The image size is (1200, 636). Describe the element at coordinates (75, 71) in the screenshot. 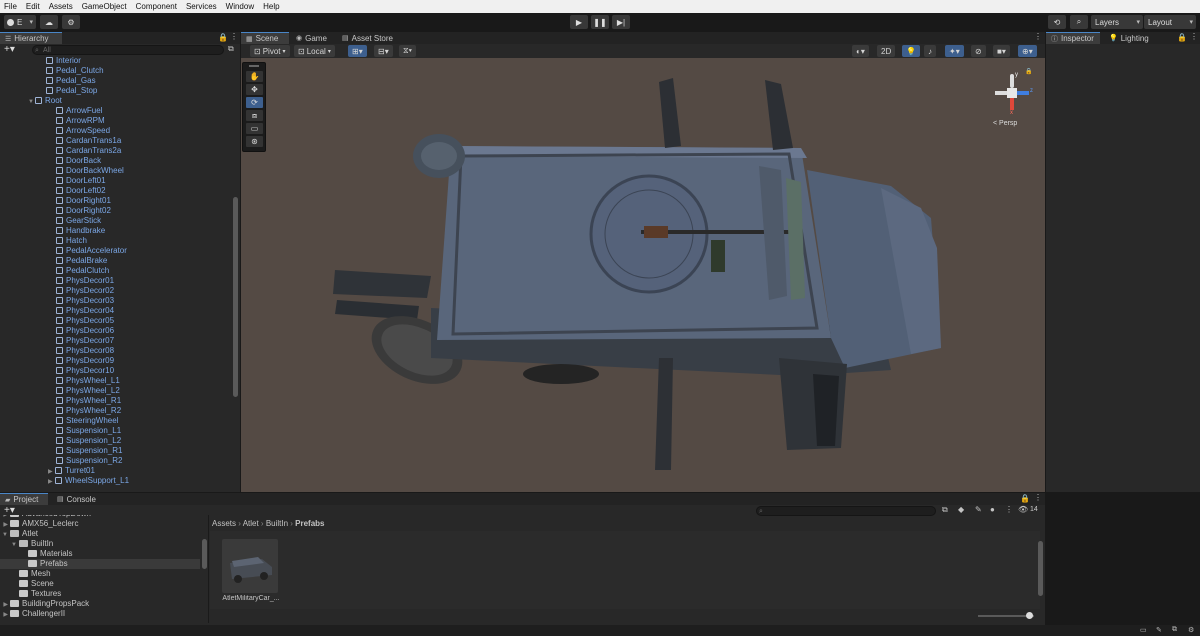

I see `hierarchy-item: Pedal_Clutch` at that location.